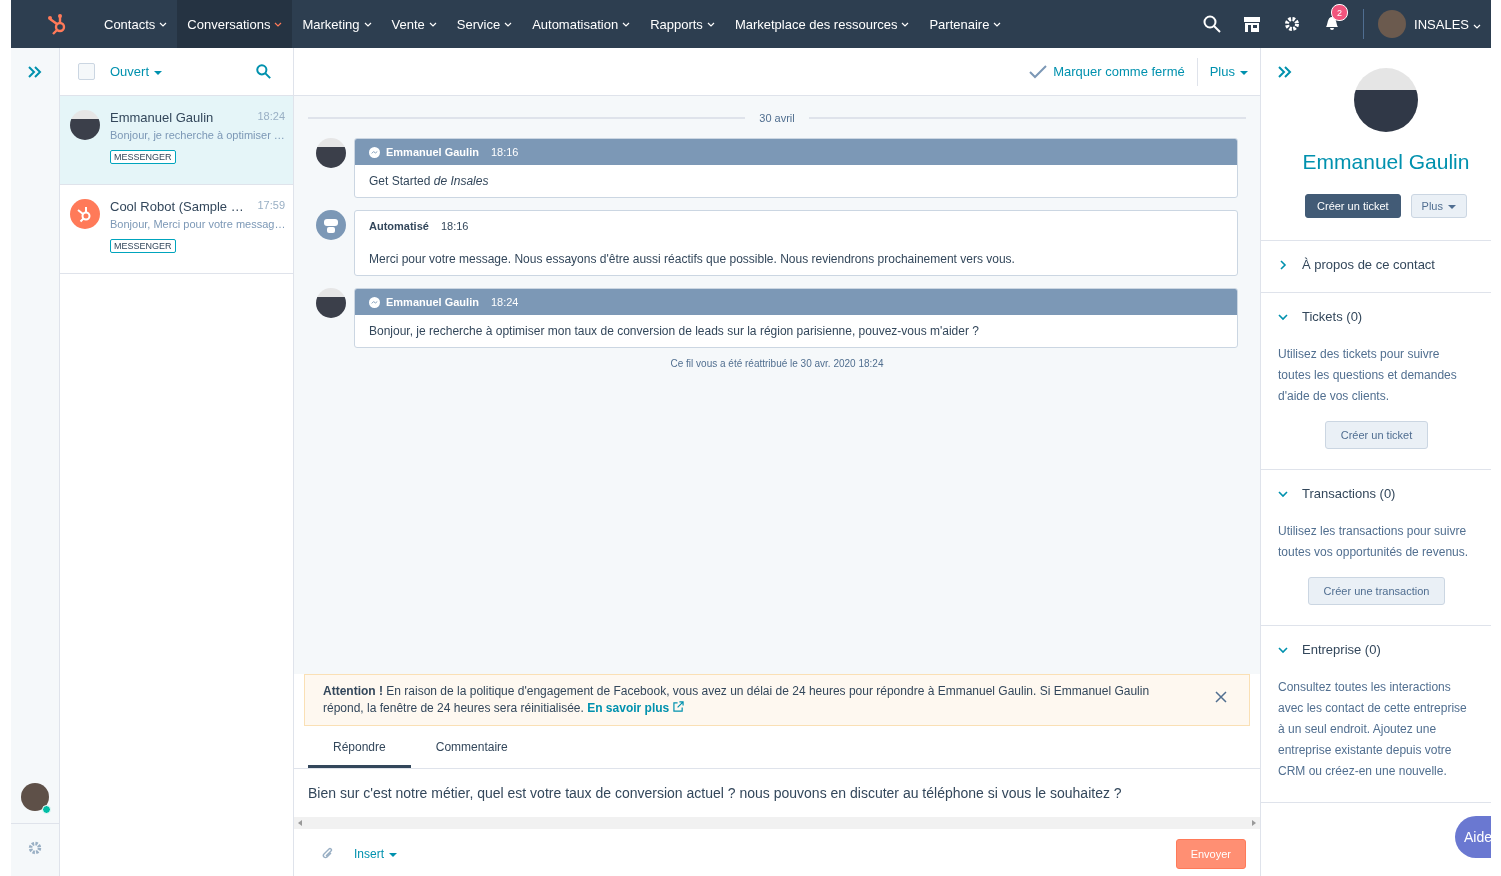  I want to click on message-text: Get Started de Insales, so click(429, 181).